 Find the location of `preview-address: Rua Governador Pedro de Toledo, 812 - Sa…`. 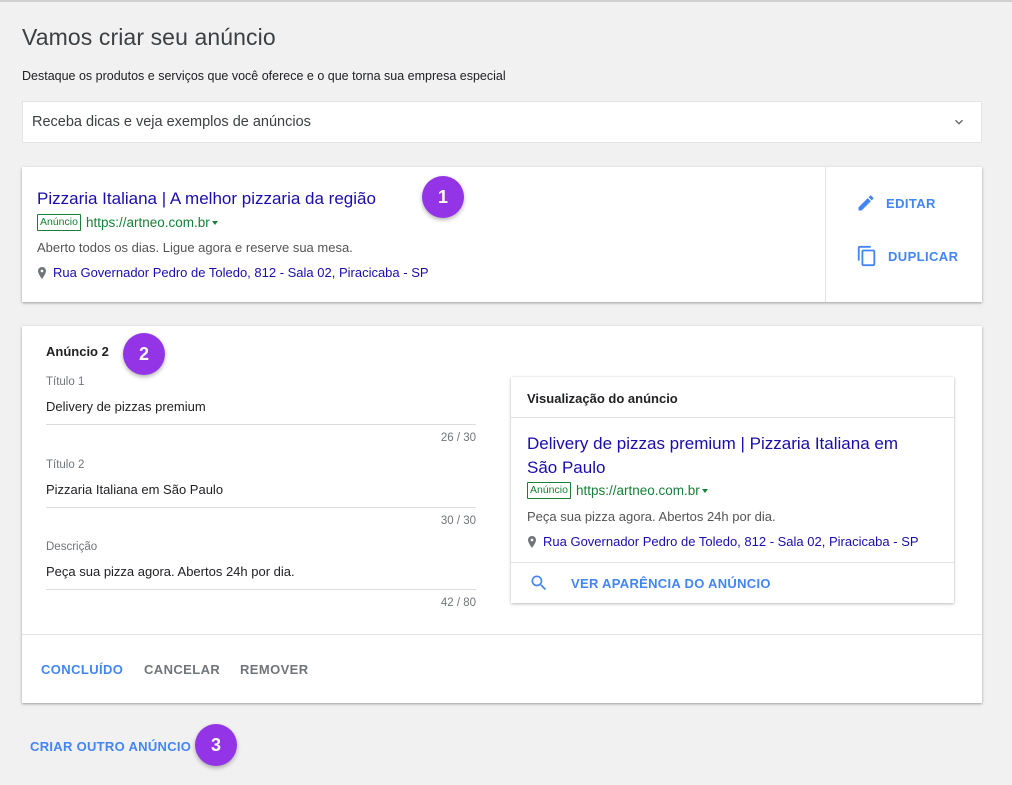

preview-address: Rua Governador Pedro de Toledo, 812 - Sa… is located at coordinates (723, 541).